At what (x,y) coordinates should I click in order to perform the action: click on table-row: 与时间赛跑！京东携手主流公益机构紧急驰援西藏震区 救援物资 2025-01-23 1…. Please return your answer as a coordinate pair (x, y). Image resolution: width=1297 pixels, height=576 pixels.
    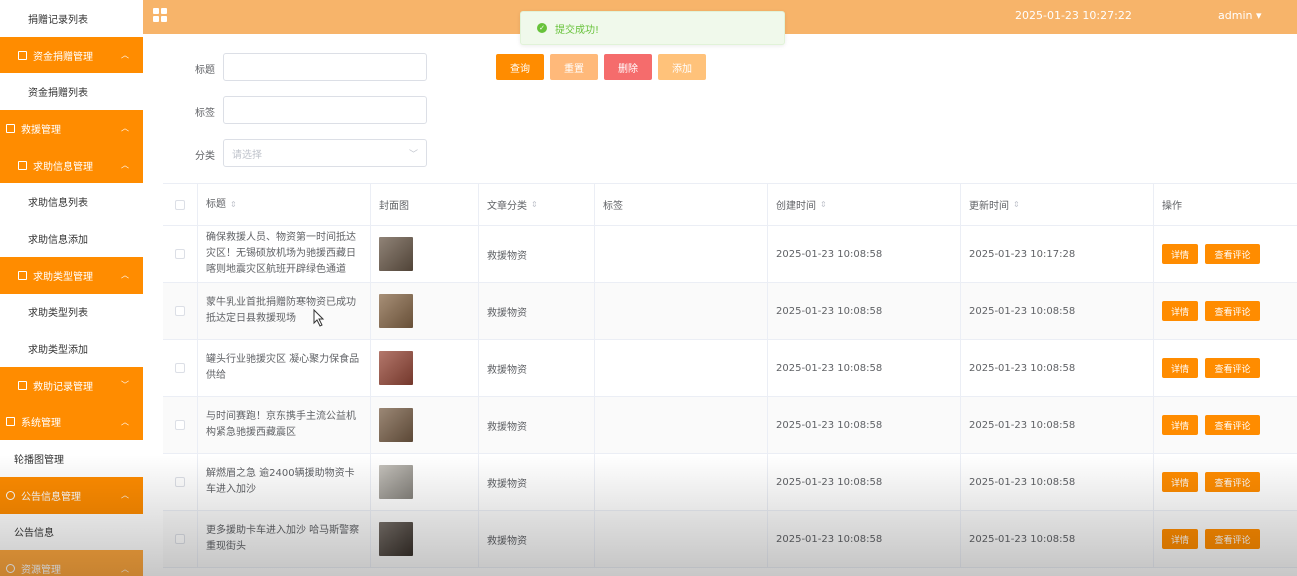
    Looking at the image, I should click on (730, 425).